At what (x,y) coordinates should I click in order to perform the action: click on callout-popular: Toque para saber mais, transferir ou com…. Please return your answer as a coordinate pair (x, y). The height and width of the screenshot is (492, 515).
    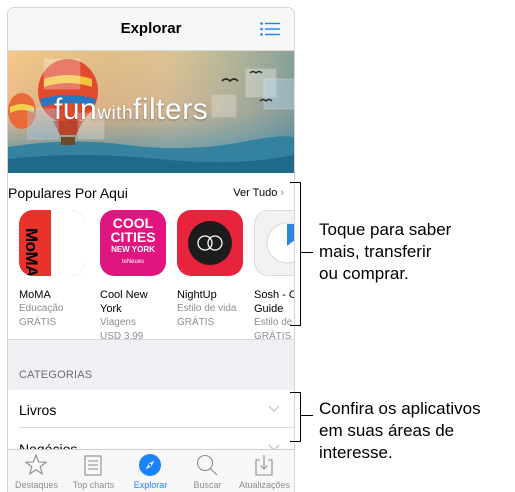
    Looking at the image, I should click on (385, 251).